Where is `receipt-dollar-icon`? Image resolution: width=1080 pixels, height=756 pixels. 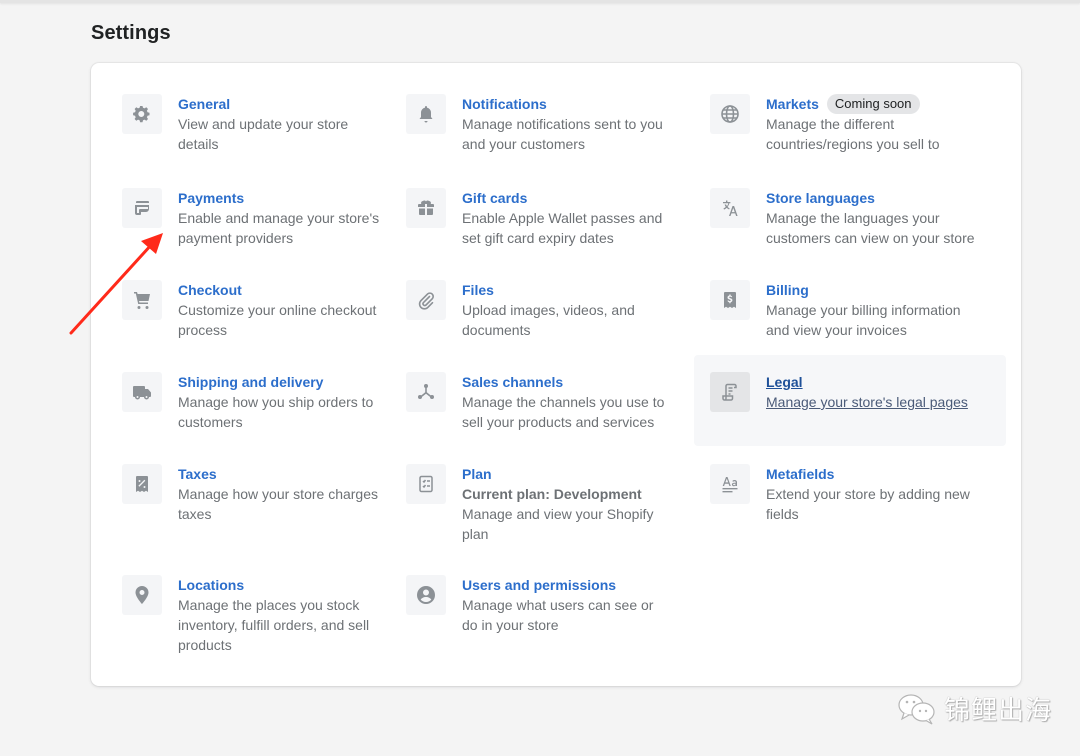 receipt-dollar-icon is located at coordinates (730, 300).